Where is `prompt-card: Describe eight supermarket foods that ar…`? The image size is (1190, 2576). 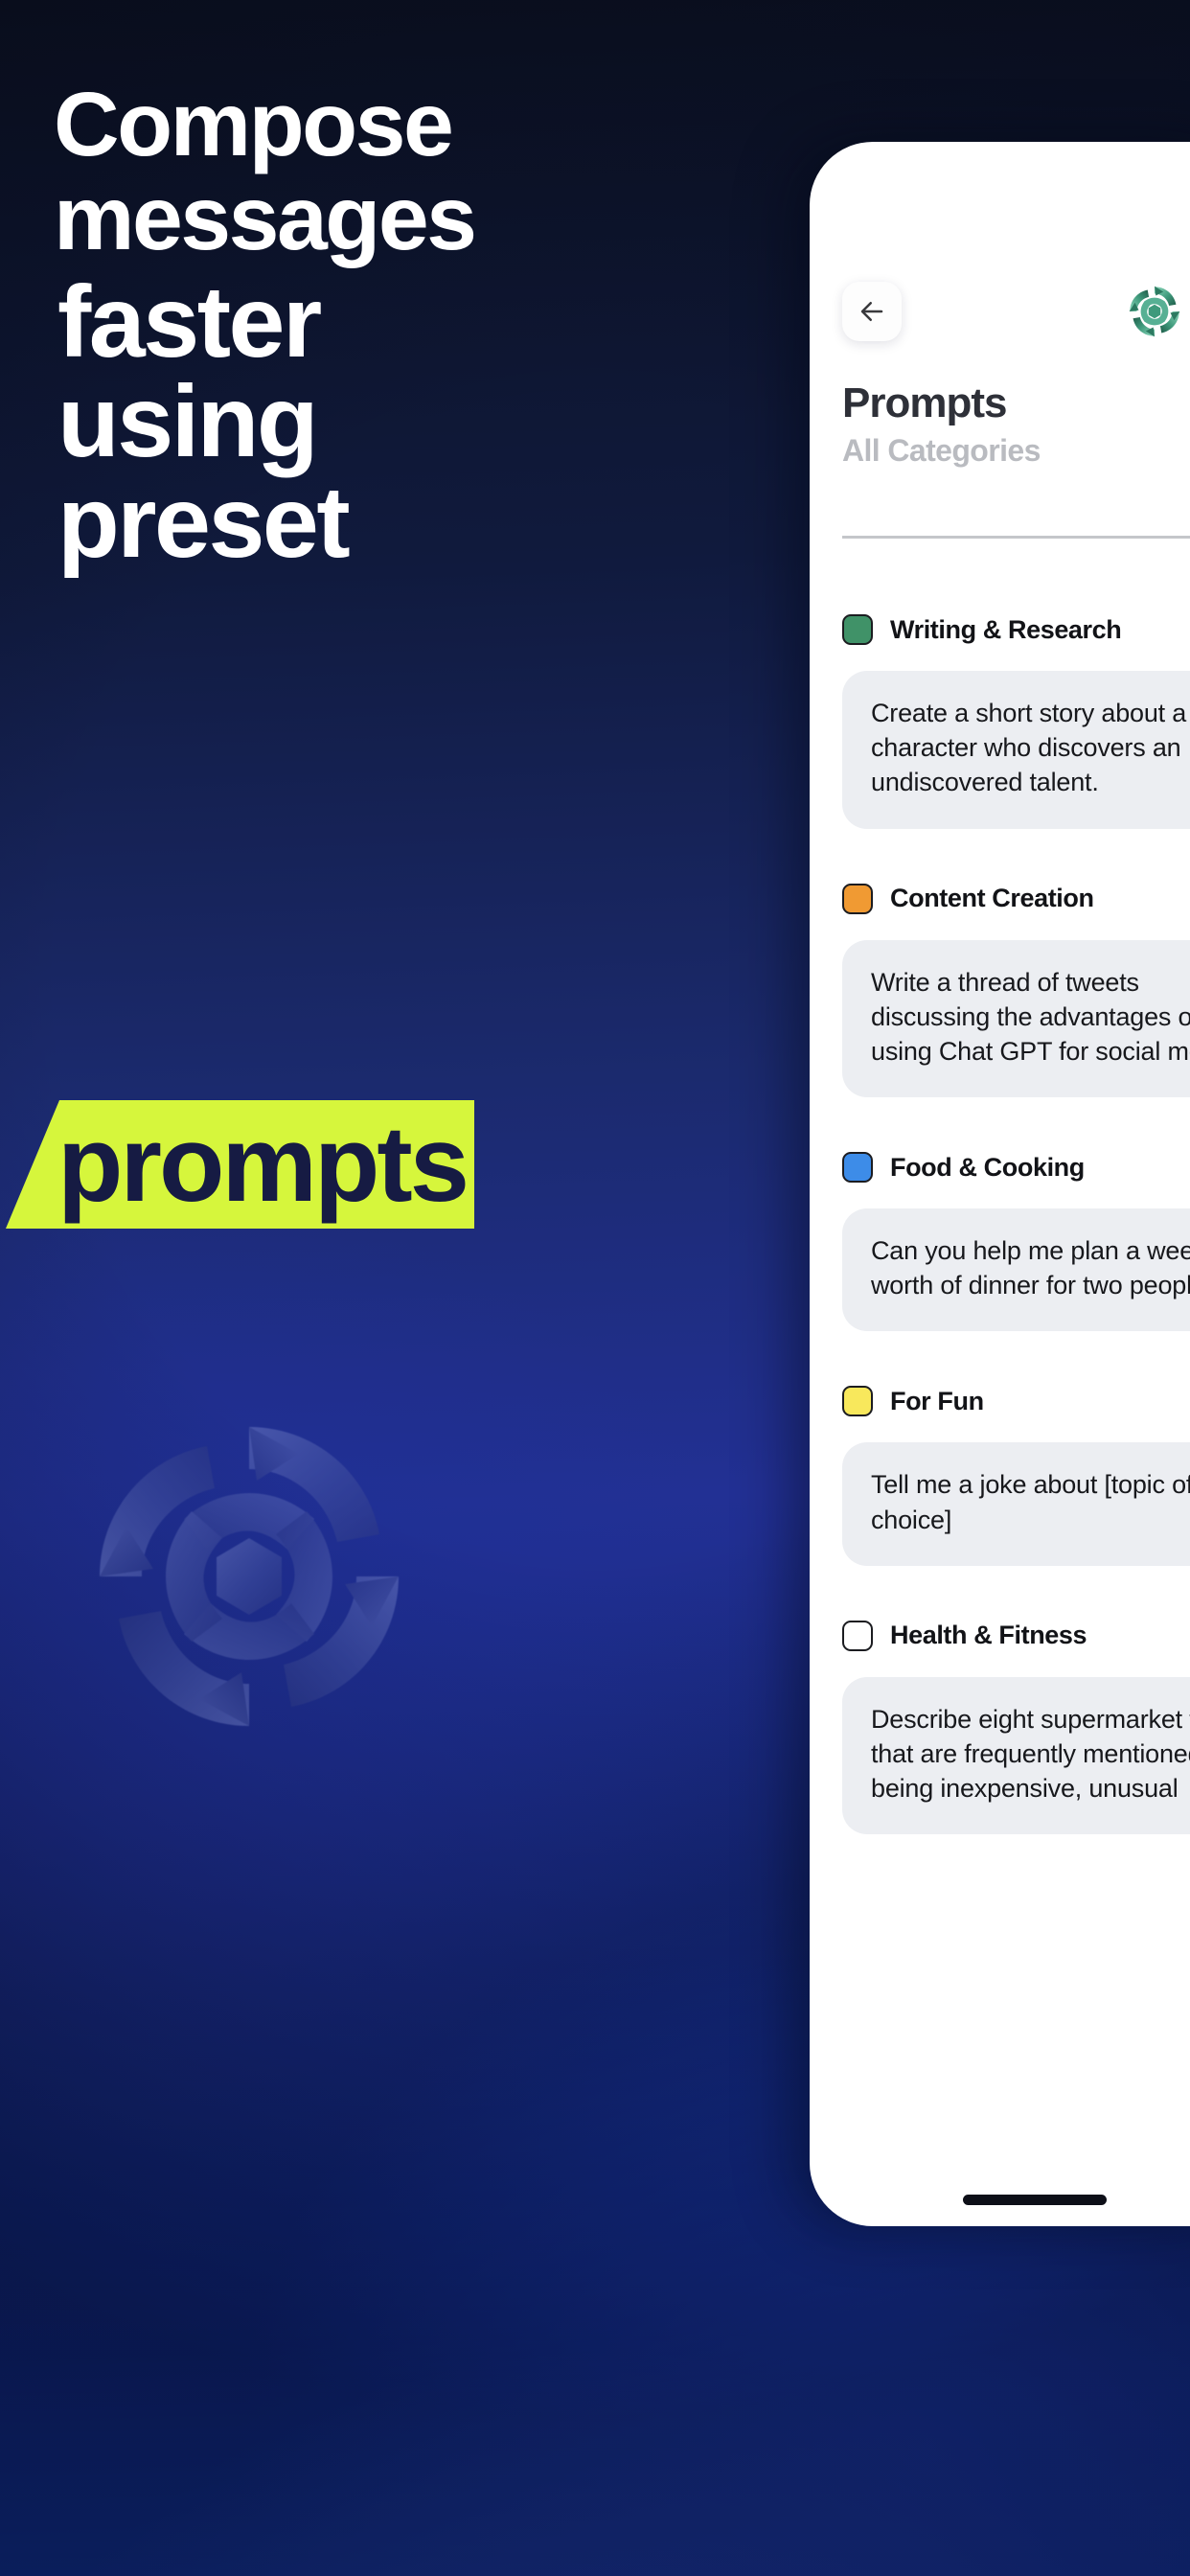
prompt-card: Describe eight supermarket foods that ar… is located at coordinates (1016, 1755).